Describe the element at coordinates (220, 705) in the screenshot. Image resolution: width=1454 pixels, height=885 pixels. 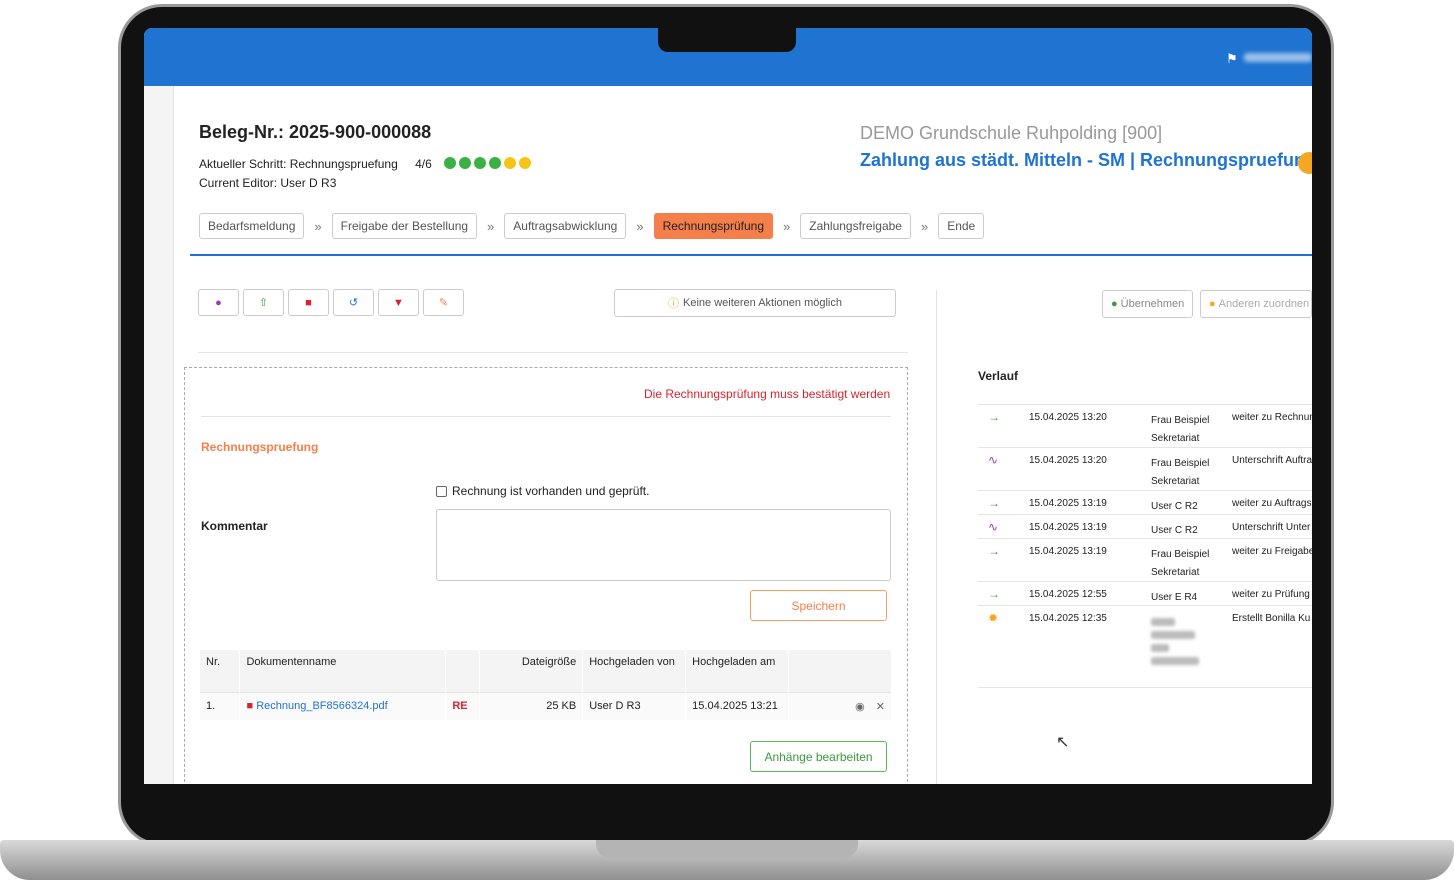
I see `doc-nr: 1.` at that location.